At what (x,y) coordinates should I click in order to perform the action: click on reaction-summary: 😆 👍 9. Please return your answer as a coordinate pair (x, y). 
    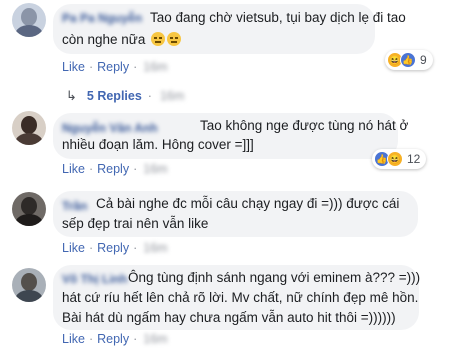
    Looking at the image, I should click on (409, 60).